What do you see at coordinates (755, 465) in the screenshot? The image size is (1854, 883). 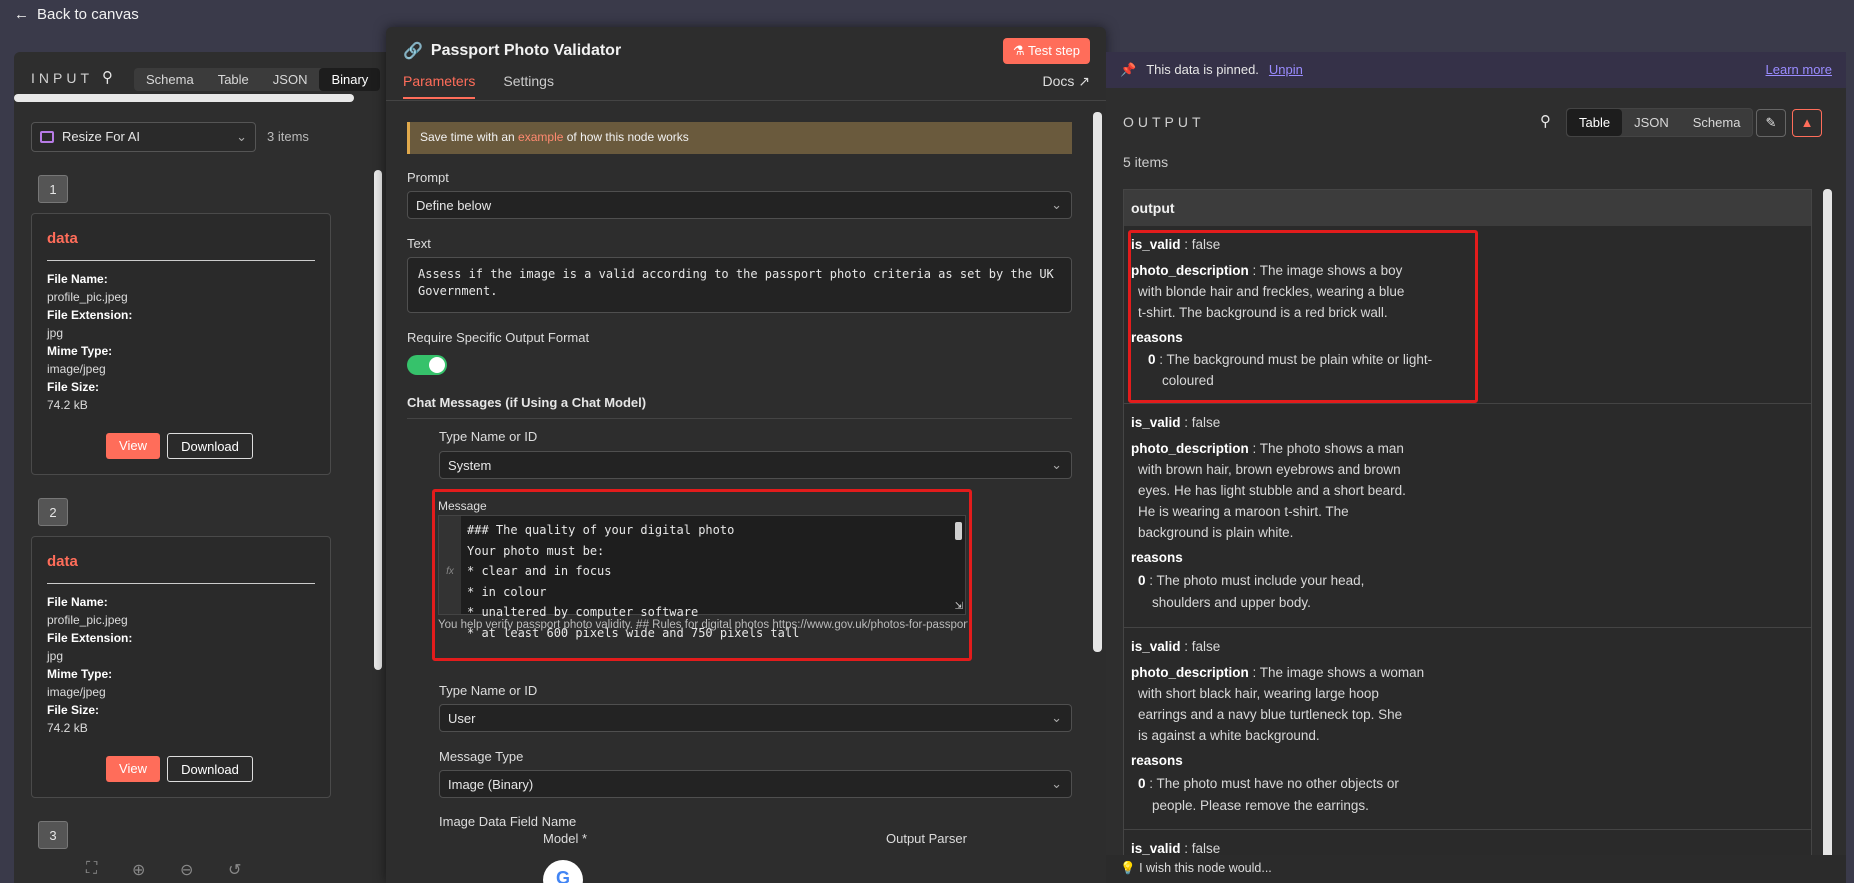 I see `type-name-select: System ⌄` at bounding box center [755, 465].